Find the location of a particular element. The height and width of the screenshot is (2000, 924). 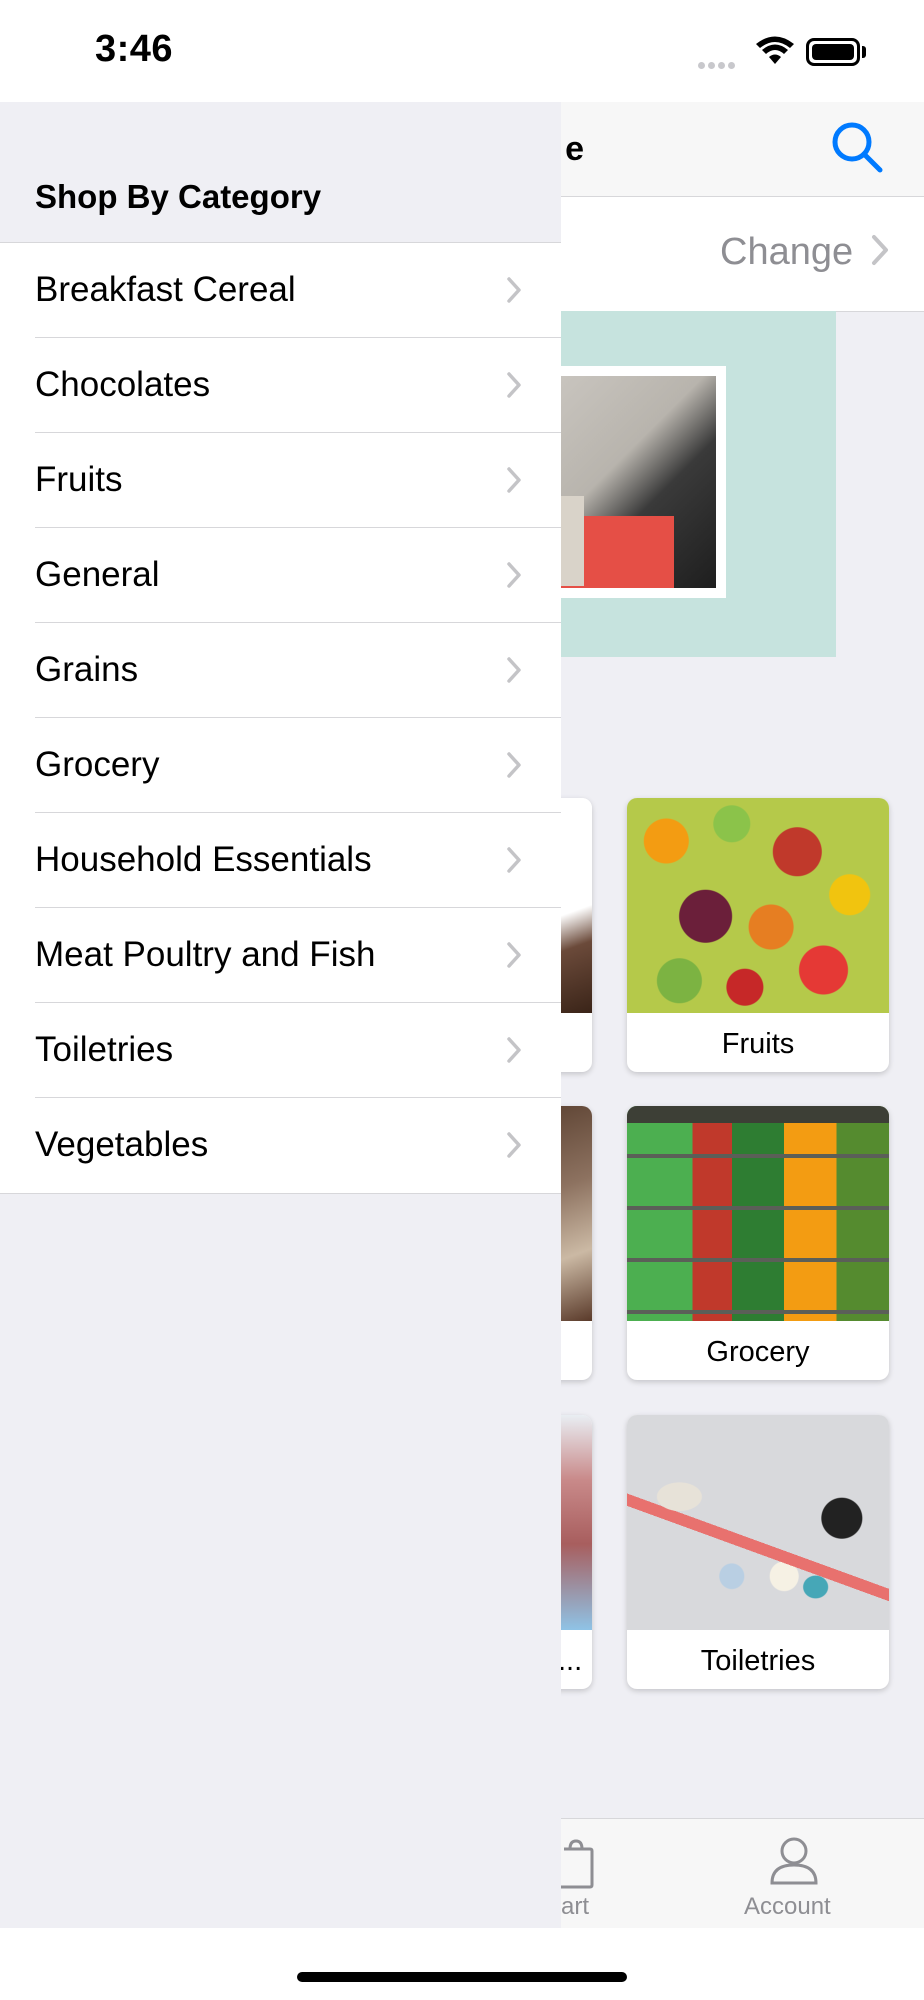

category-item-toiletries: Toiletries is located at coordinates (280, 1050).